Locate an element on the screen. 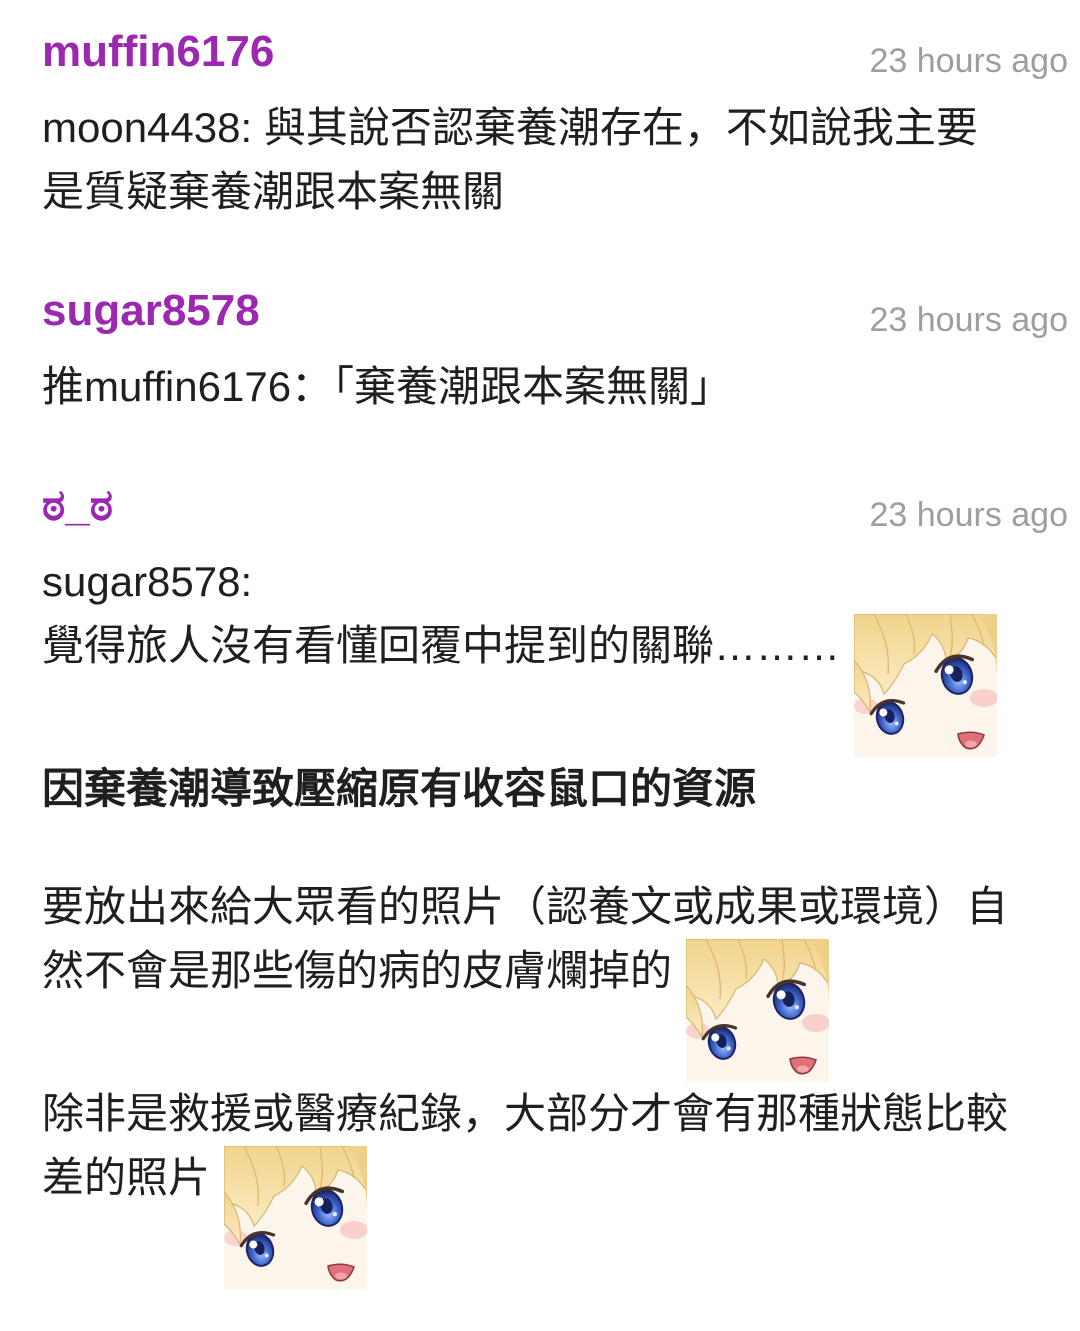 The width and height of the screenshot is (1080, 1331). comment-paragraph: 要放出來給大眾看的照片（認養文或成果或環境）自然不會是那些傷的病的皮膚爛掉的 is located at coordinates (528, 978).